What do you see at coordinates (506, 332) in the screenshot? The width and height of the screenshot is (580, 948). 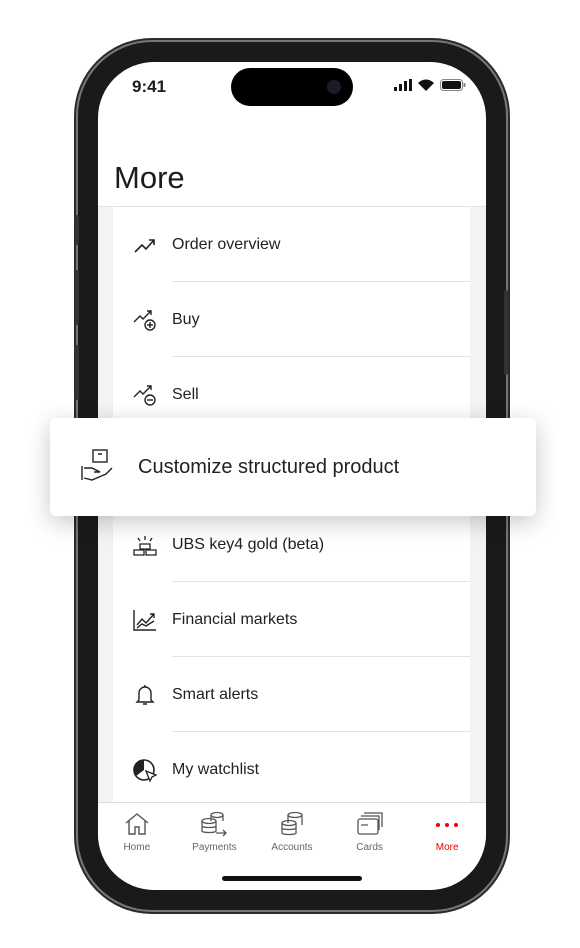 I see `power-button` at bounding box center [506, 332].